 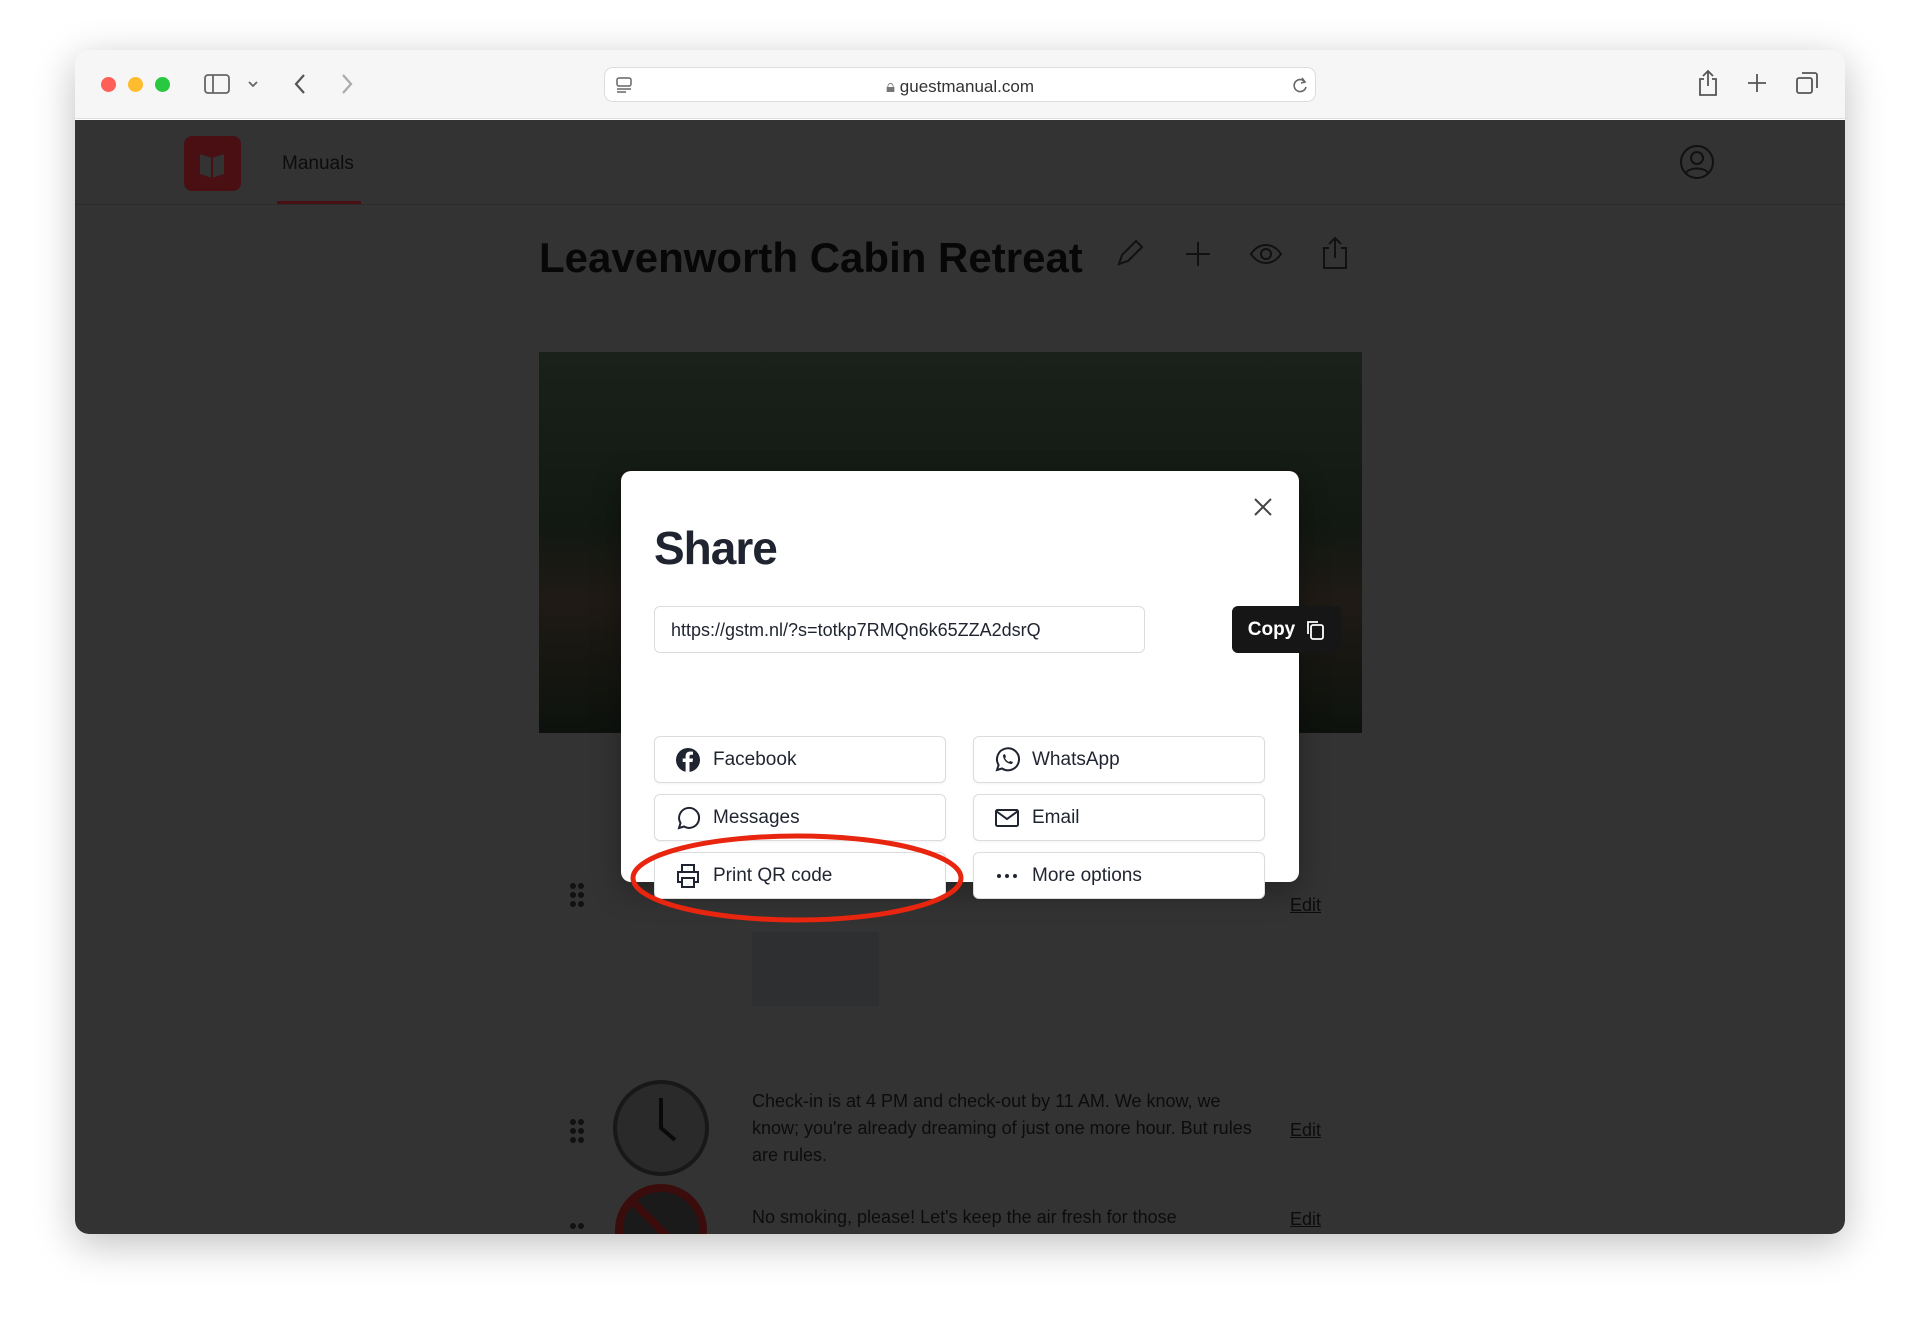 I want to click on facebook-icon, so click(x=688, y=759).